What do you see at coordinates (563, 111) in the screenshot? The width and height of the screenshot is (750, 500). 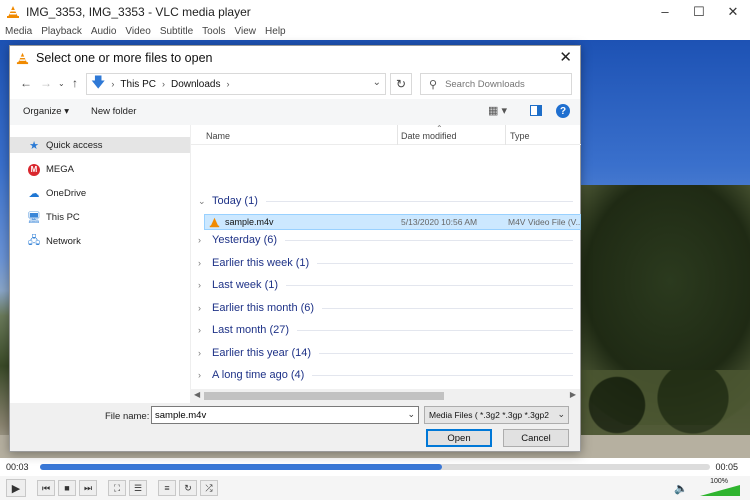 I see `help-icon: ?` at bounding box center [563, 111].